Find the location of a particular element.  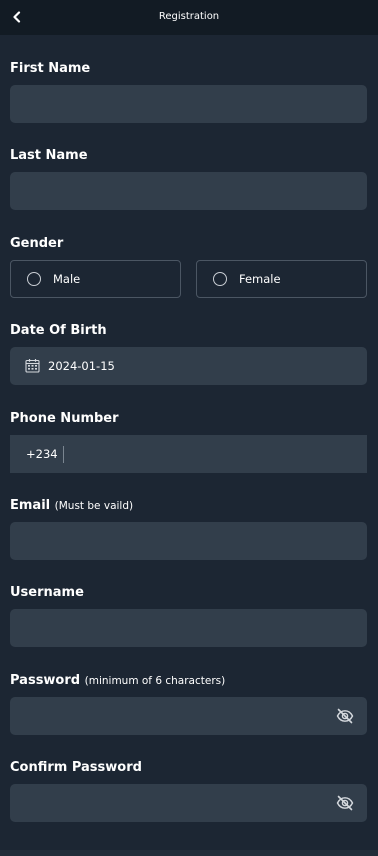

password-label-text: Password is located at coordinates (45, 680).